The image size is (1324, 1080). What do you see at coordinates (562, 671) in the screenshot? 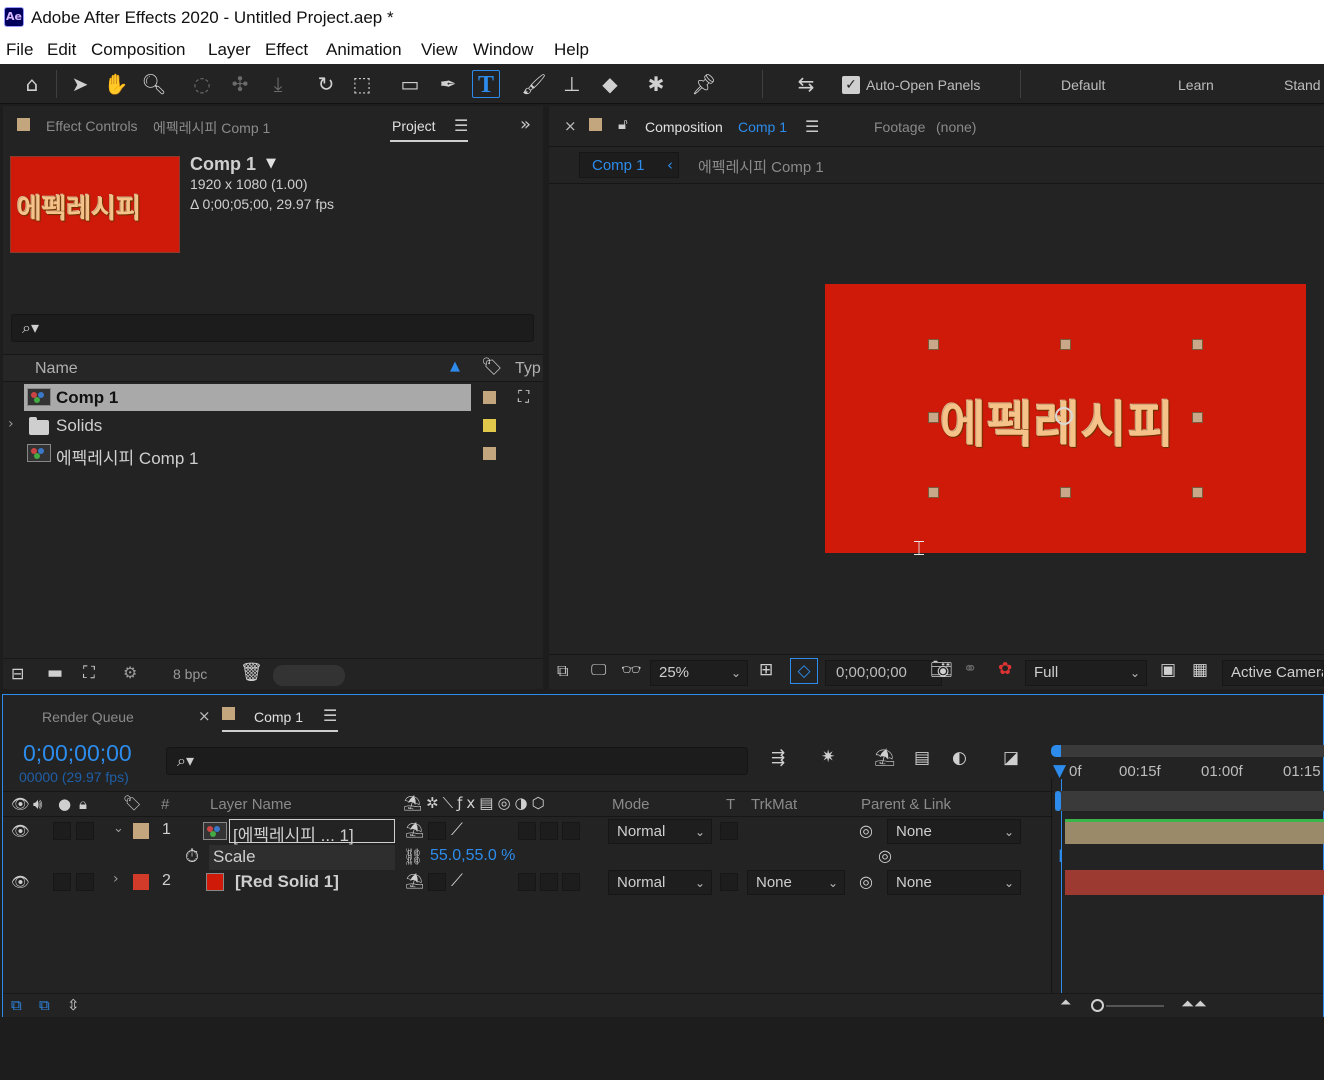
I see `always-preview-icon: ⧉` at bounding box center [562, 671].